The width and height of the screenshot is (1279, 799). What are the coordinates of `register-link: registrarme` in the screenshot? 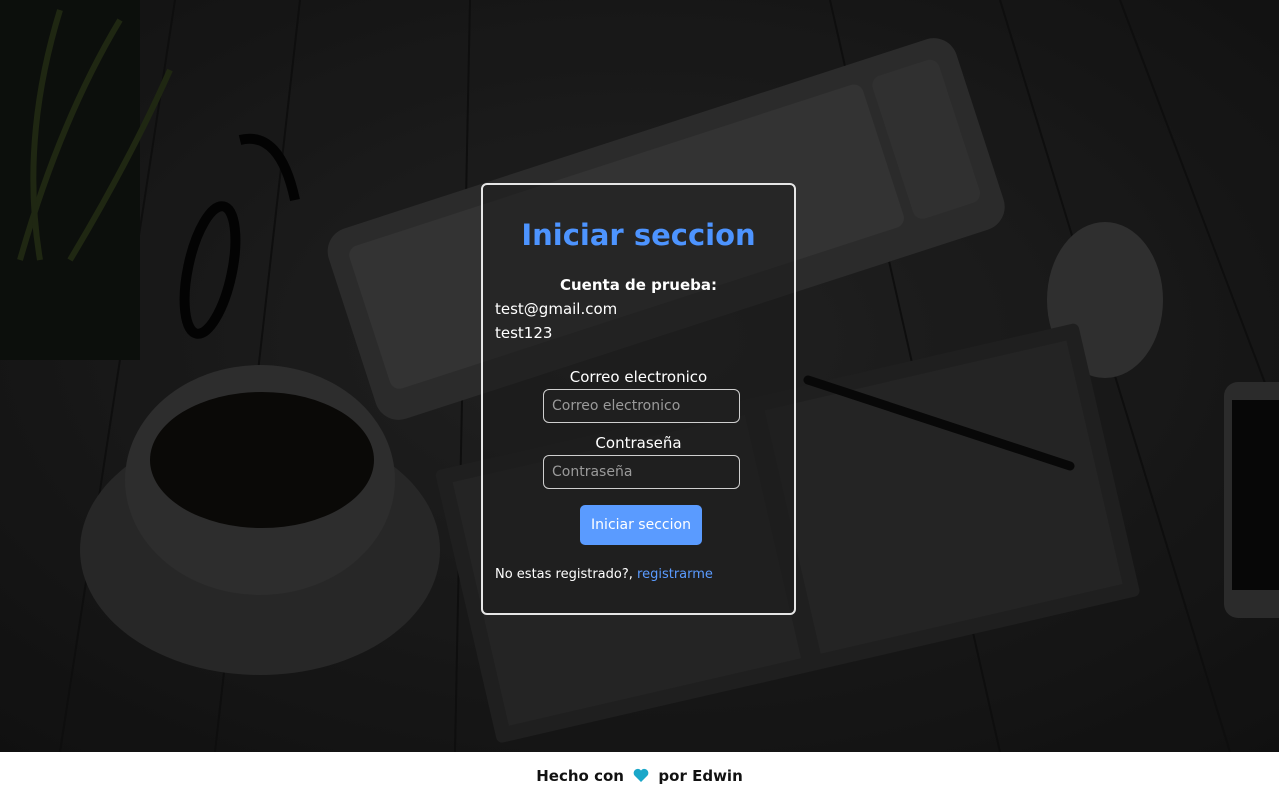 It's located at (675, 574).